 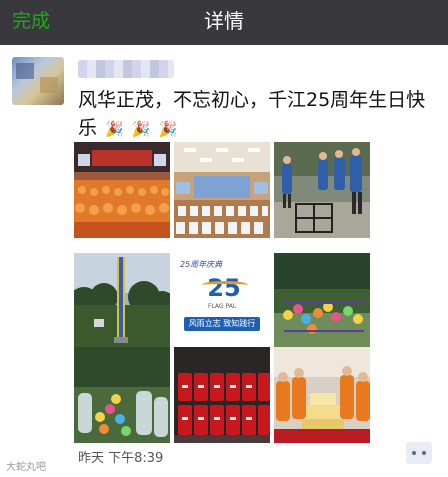 What do you see at coordinates (121, 458) in the screenshot?
I see `post-timestamp: 昨天 下午8:39` at bounding box center [121, 458].